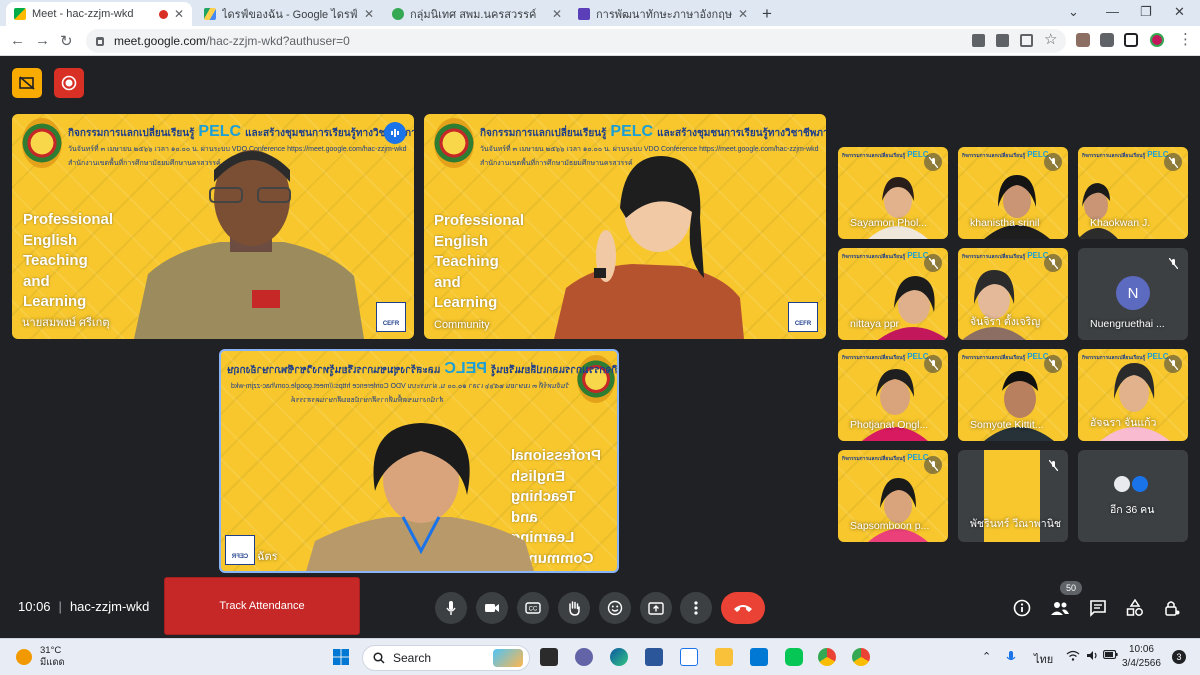 The width and height of the screenshot is (1200, 675). I want to click on tab-title: ไดรฟ์ของฉัน - Google ไดรฟ์, so click(290, 15).